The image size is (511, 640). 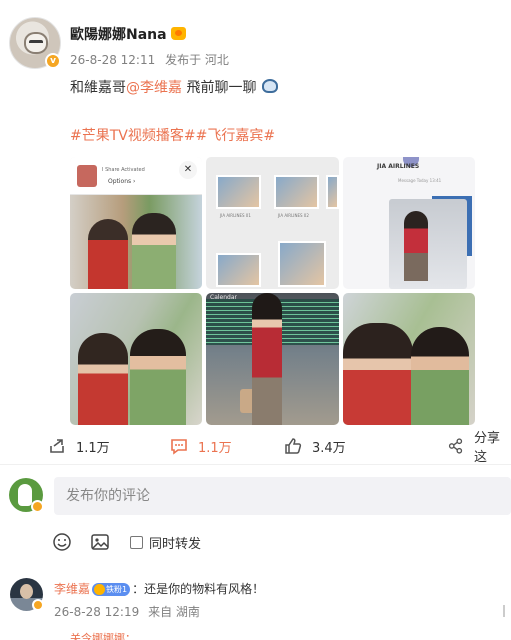 I want to click on next-reply: 关令娜娜娜：, so click(x=103, y=635).